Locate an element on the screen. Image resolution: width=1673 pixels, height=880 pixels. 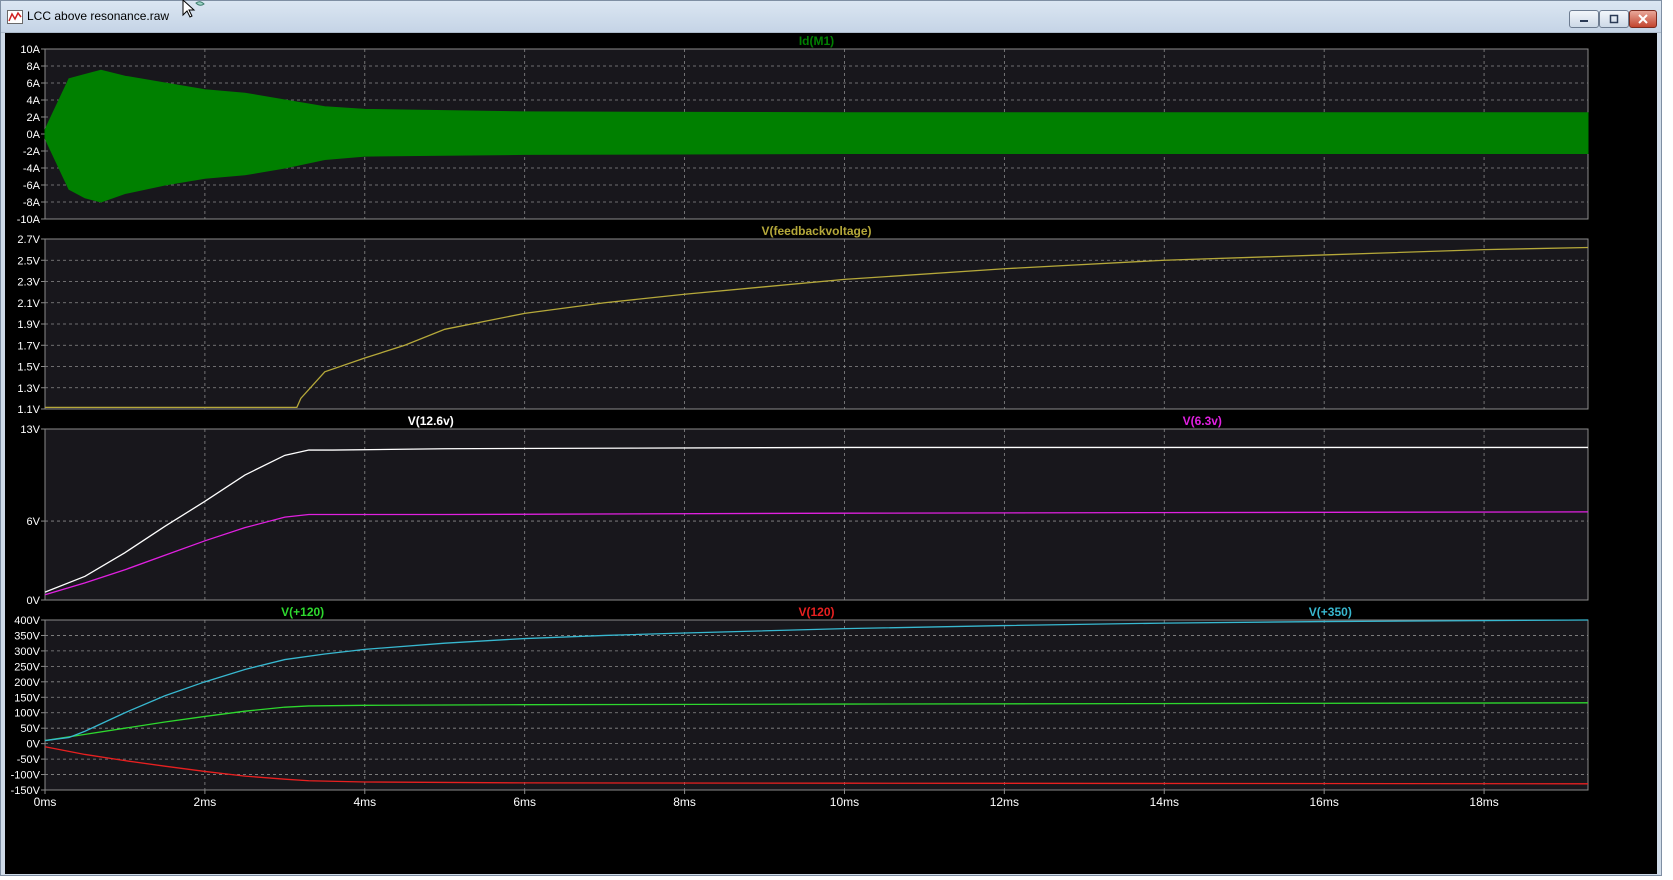
y-tick-label: 0A is located at coordinates (34, 135).